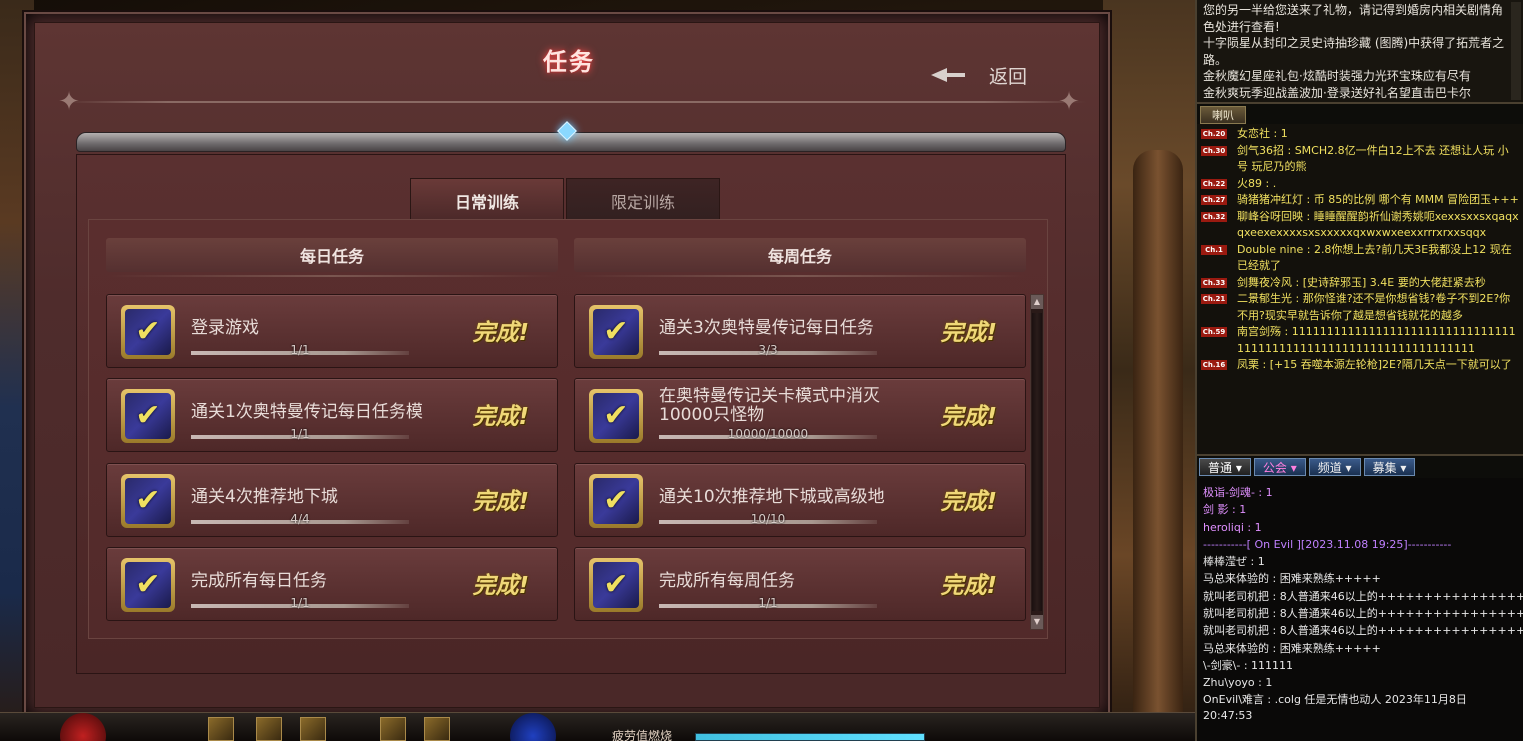 The height and width of the screenshot is (741, 1523). I want to click on daily-quests-header: 每日任务, so click(332, 257).